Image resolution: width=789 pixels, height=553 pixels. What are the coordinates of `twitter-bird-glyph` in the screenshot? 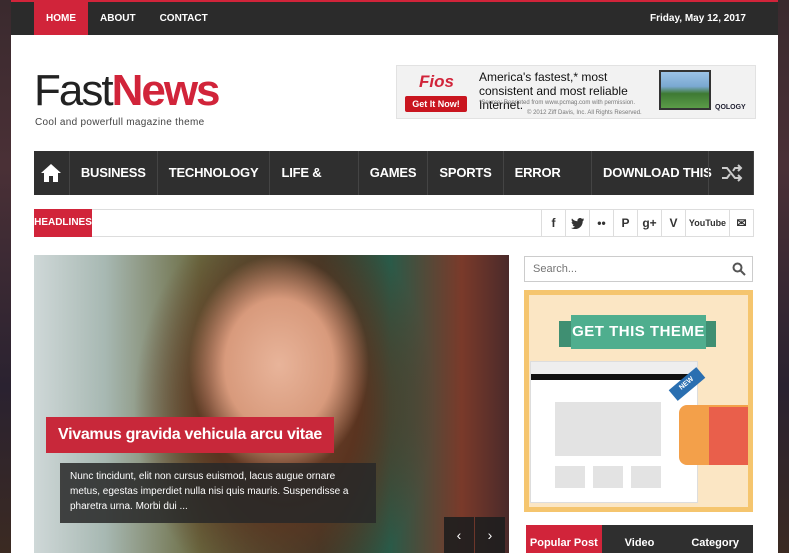 It's located at (577, 223).